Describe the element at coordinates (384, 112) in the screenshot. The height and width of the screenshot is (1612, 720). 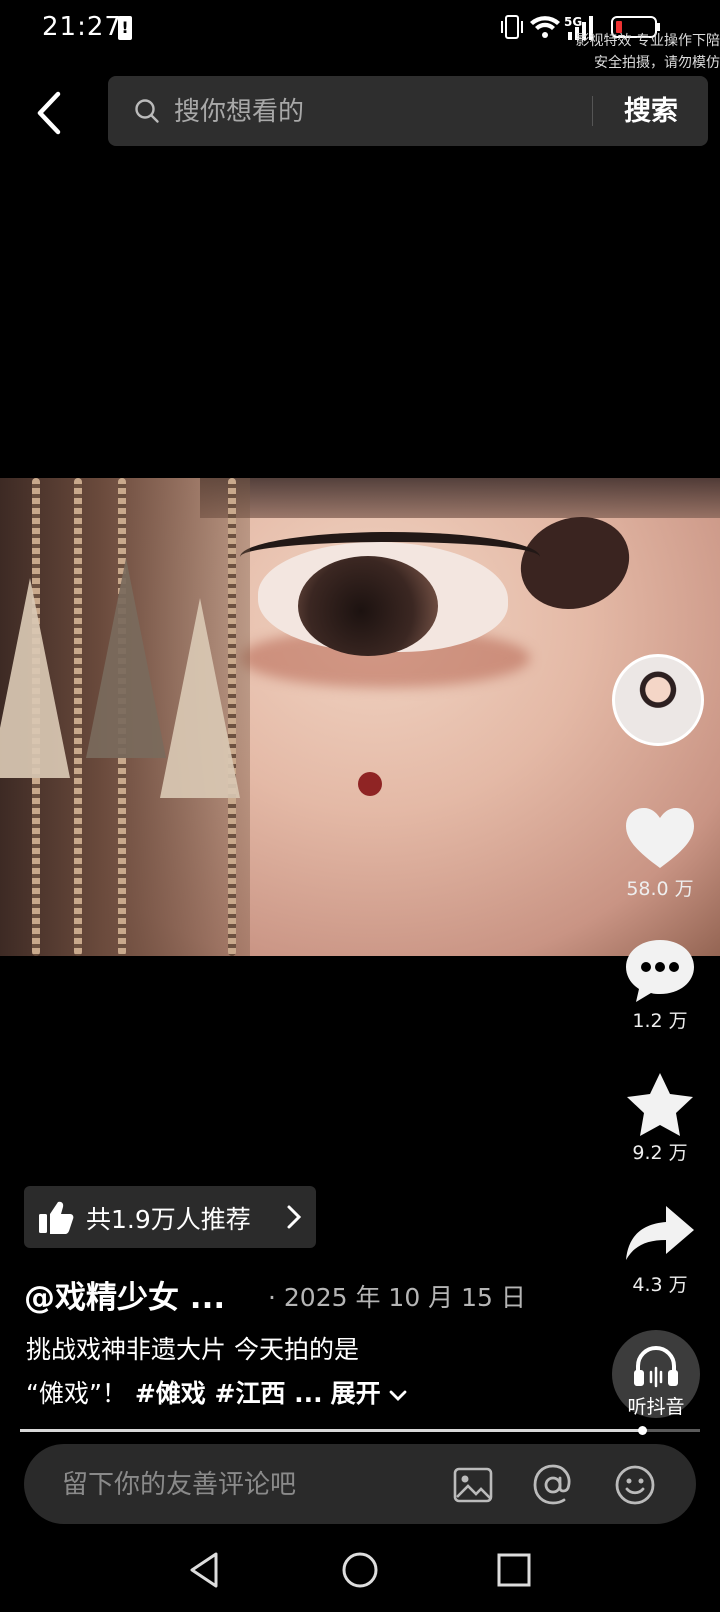
I see `search-input` at that location.